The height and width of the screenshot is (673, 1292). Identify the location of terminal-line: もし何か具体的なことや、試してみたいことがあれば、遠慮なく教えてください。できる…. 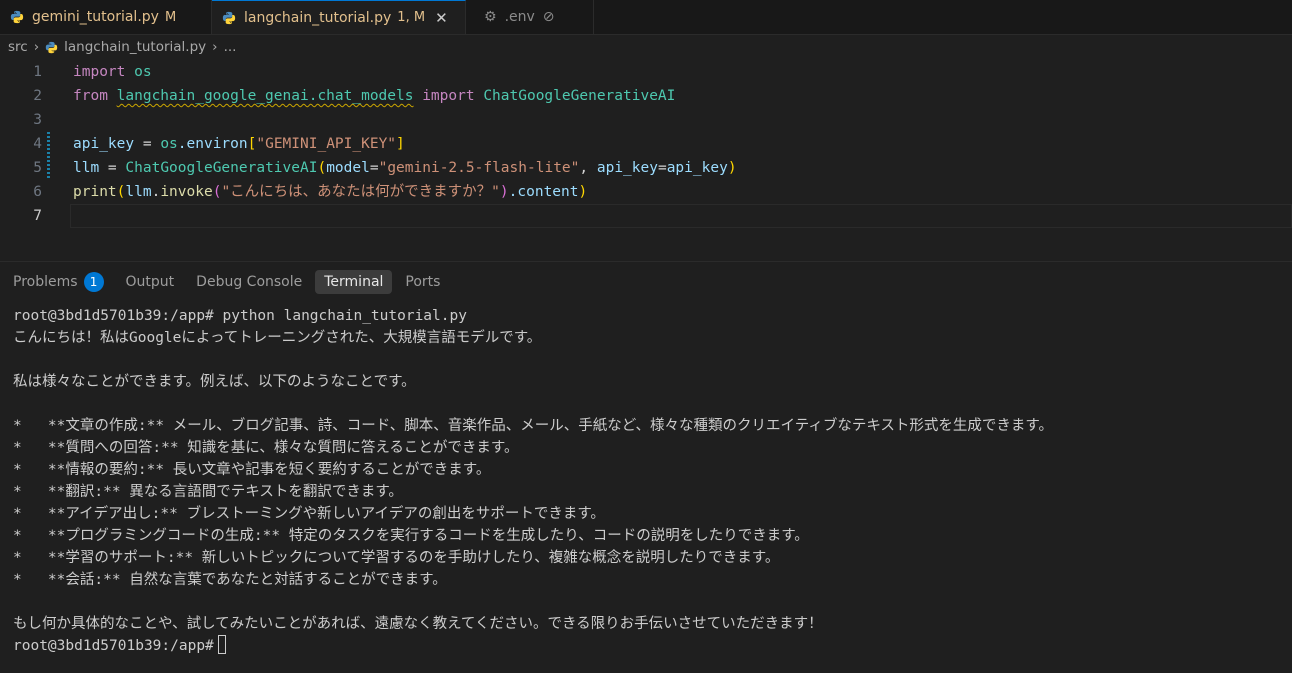
(418, 624).